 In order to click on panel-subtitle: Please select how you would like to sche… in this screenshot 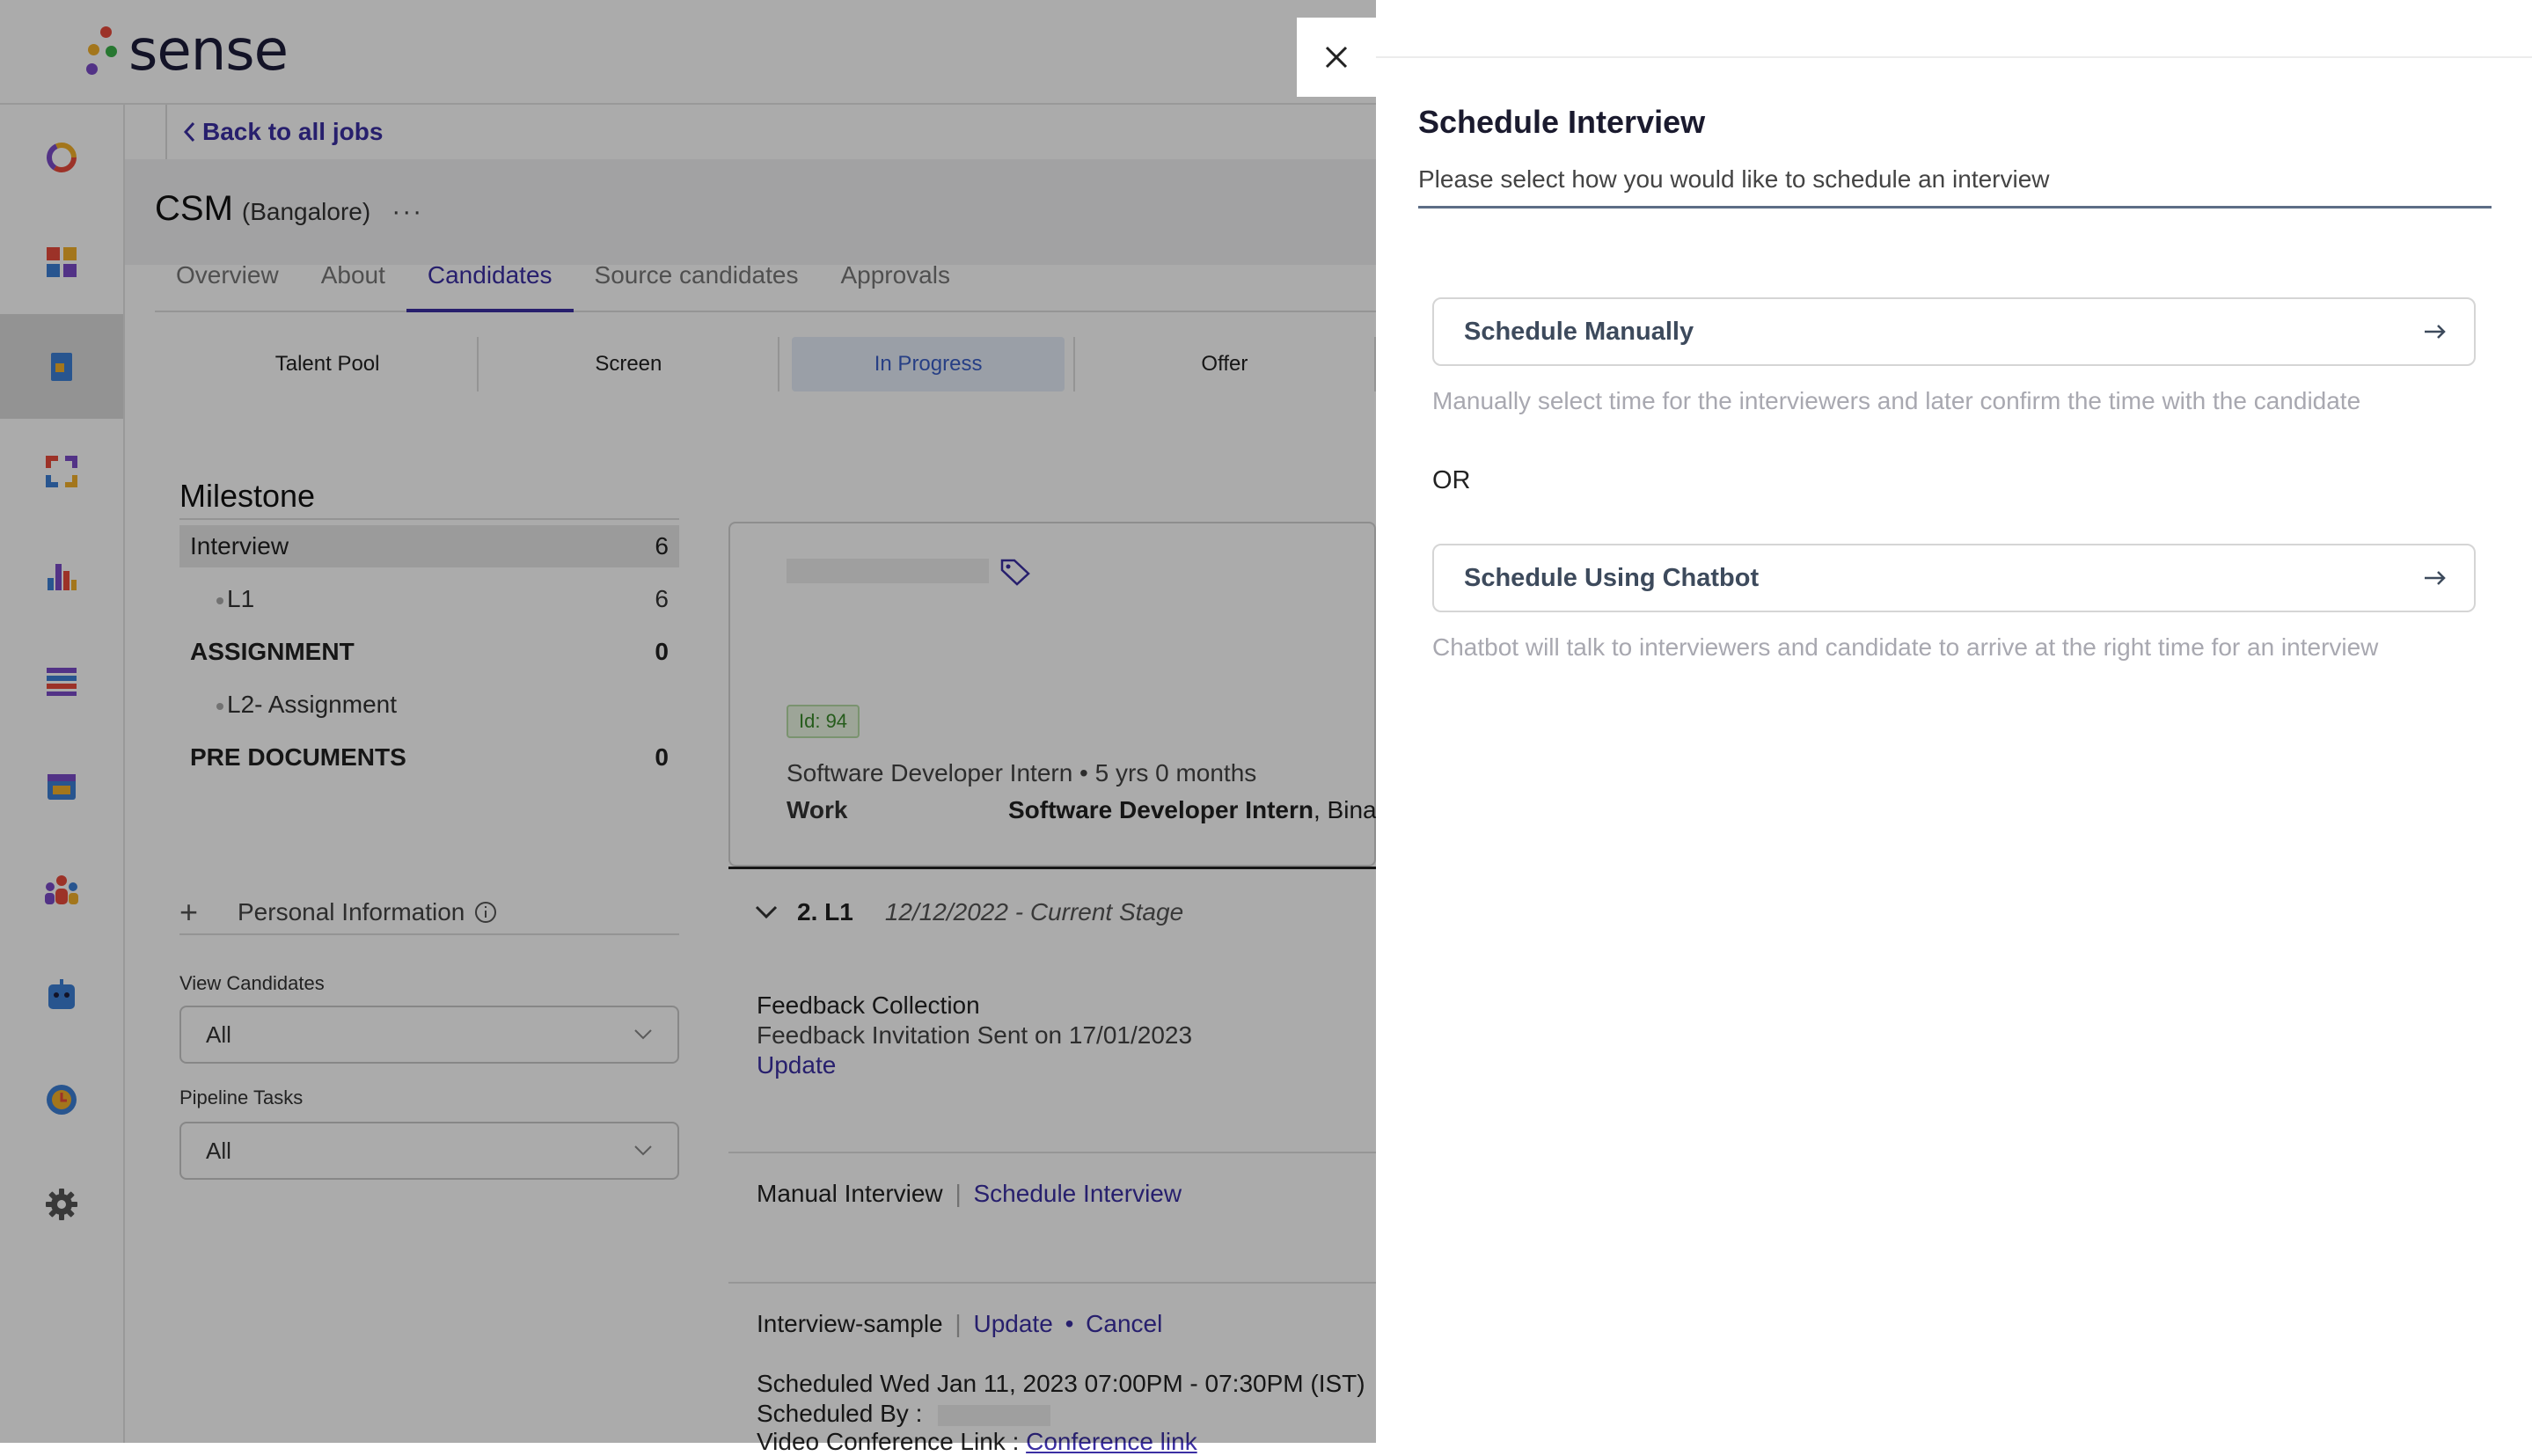, I will do `click(1955, 187)`.